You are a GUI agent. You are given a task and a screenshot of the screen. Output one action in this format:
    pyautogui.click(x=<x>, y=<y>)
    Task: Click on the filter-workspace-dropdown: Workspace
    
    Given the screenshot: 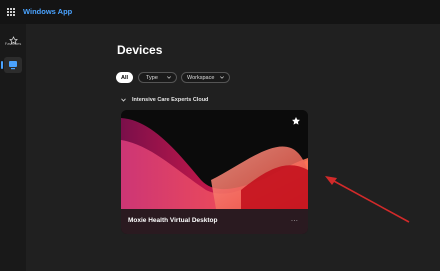 What is the action you would take?
    pyautogui.click(x=205, y=77)
    